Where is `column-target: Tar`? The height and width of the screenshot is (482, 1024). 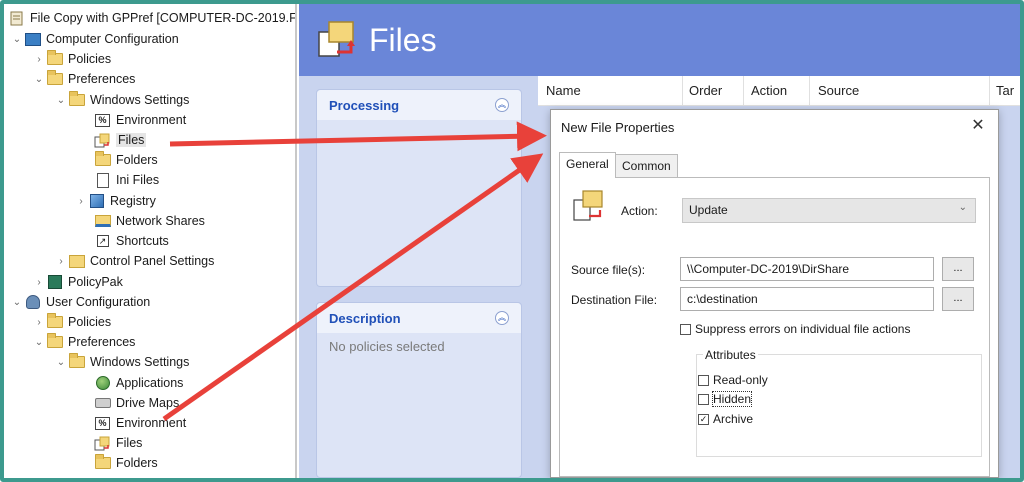 column-target: Tar is located at coordinates (1005, 90).